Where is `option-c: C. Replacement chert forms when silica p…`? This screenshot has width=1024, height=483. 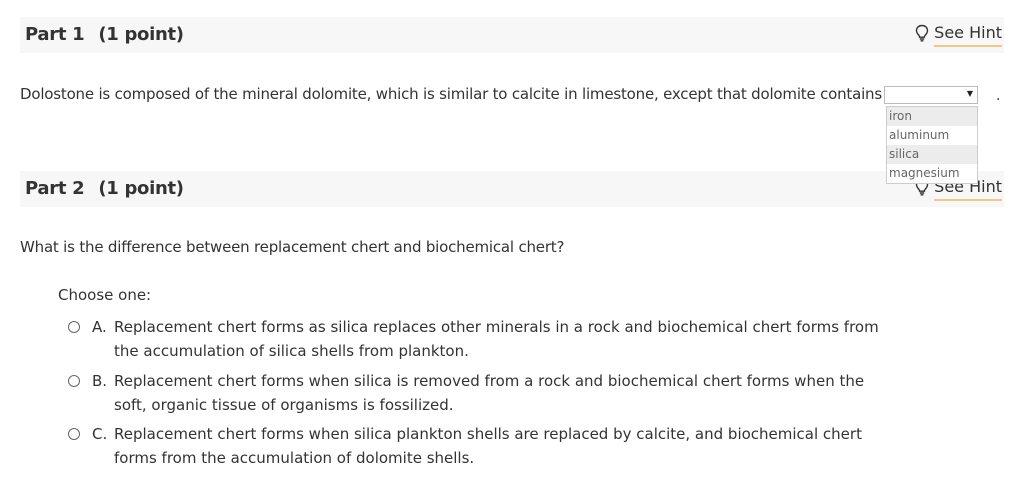
option-c: C. Replacement chert forms when silica p… is located at coordinates (478, 446).